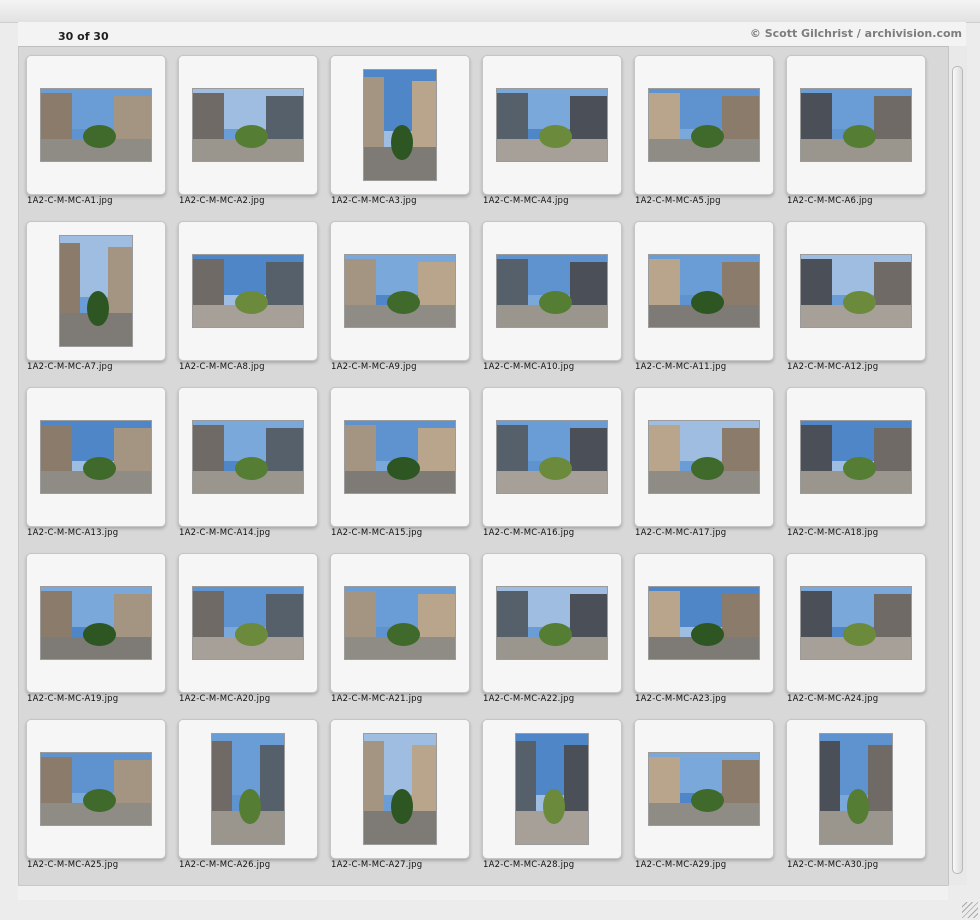 The image size is (980, 920). I want to click on thumbnail-cell: 1A2-C-M-MC-A11.jpg, so click(700, 293).